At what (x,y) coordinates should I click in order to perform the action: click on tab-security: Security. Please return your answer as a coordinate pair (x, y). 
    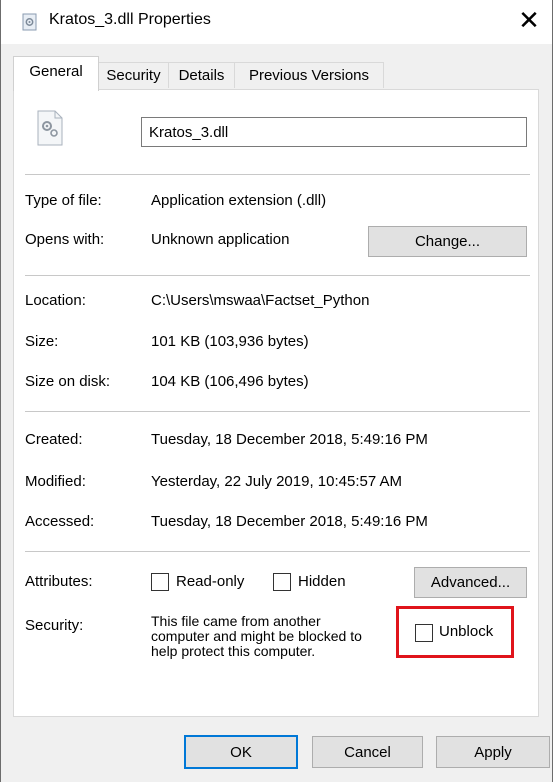
    Looking at the image, I should click on (133, 75).